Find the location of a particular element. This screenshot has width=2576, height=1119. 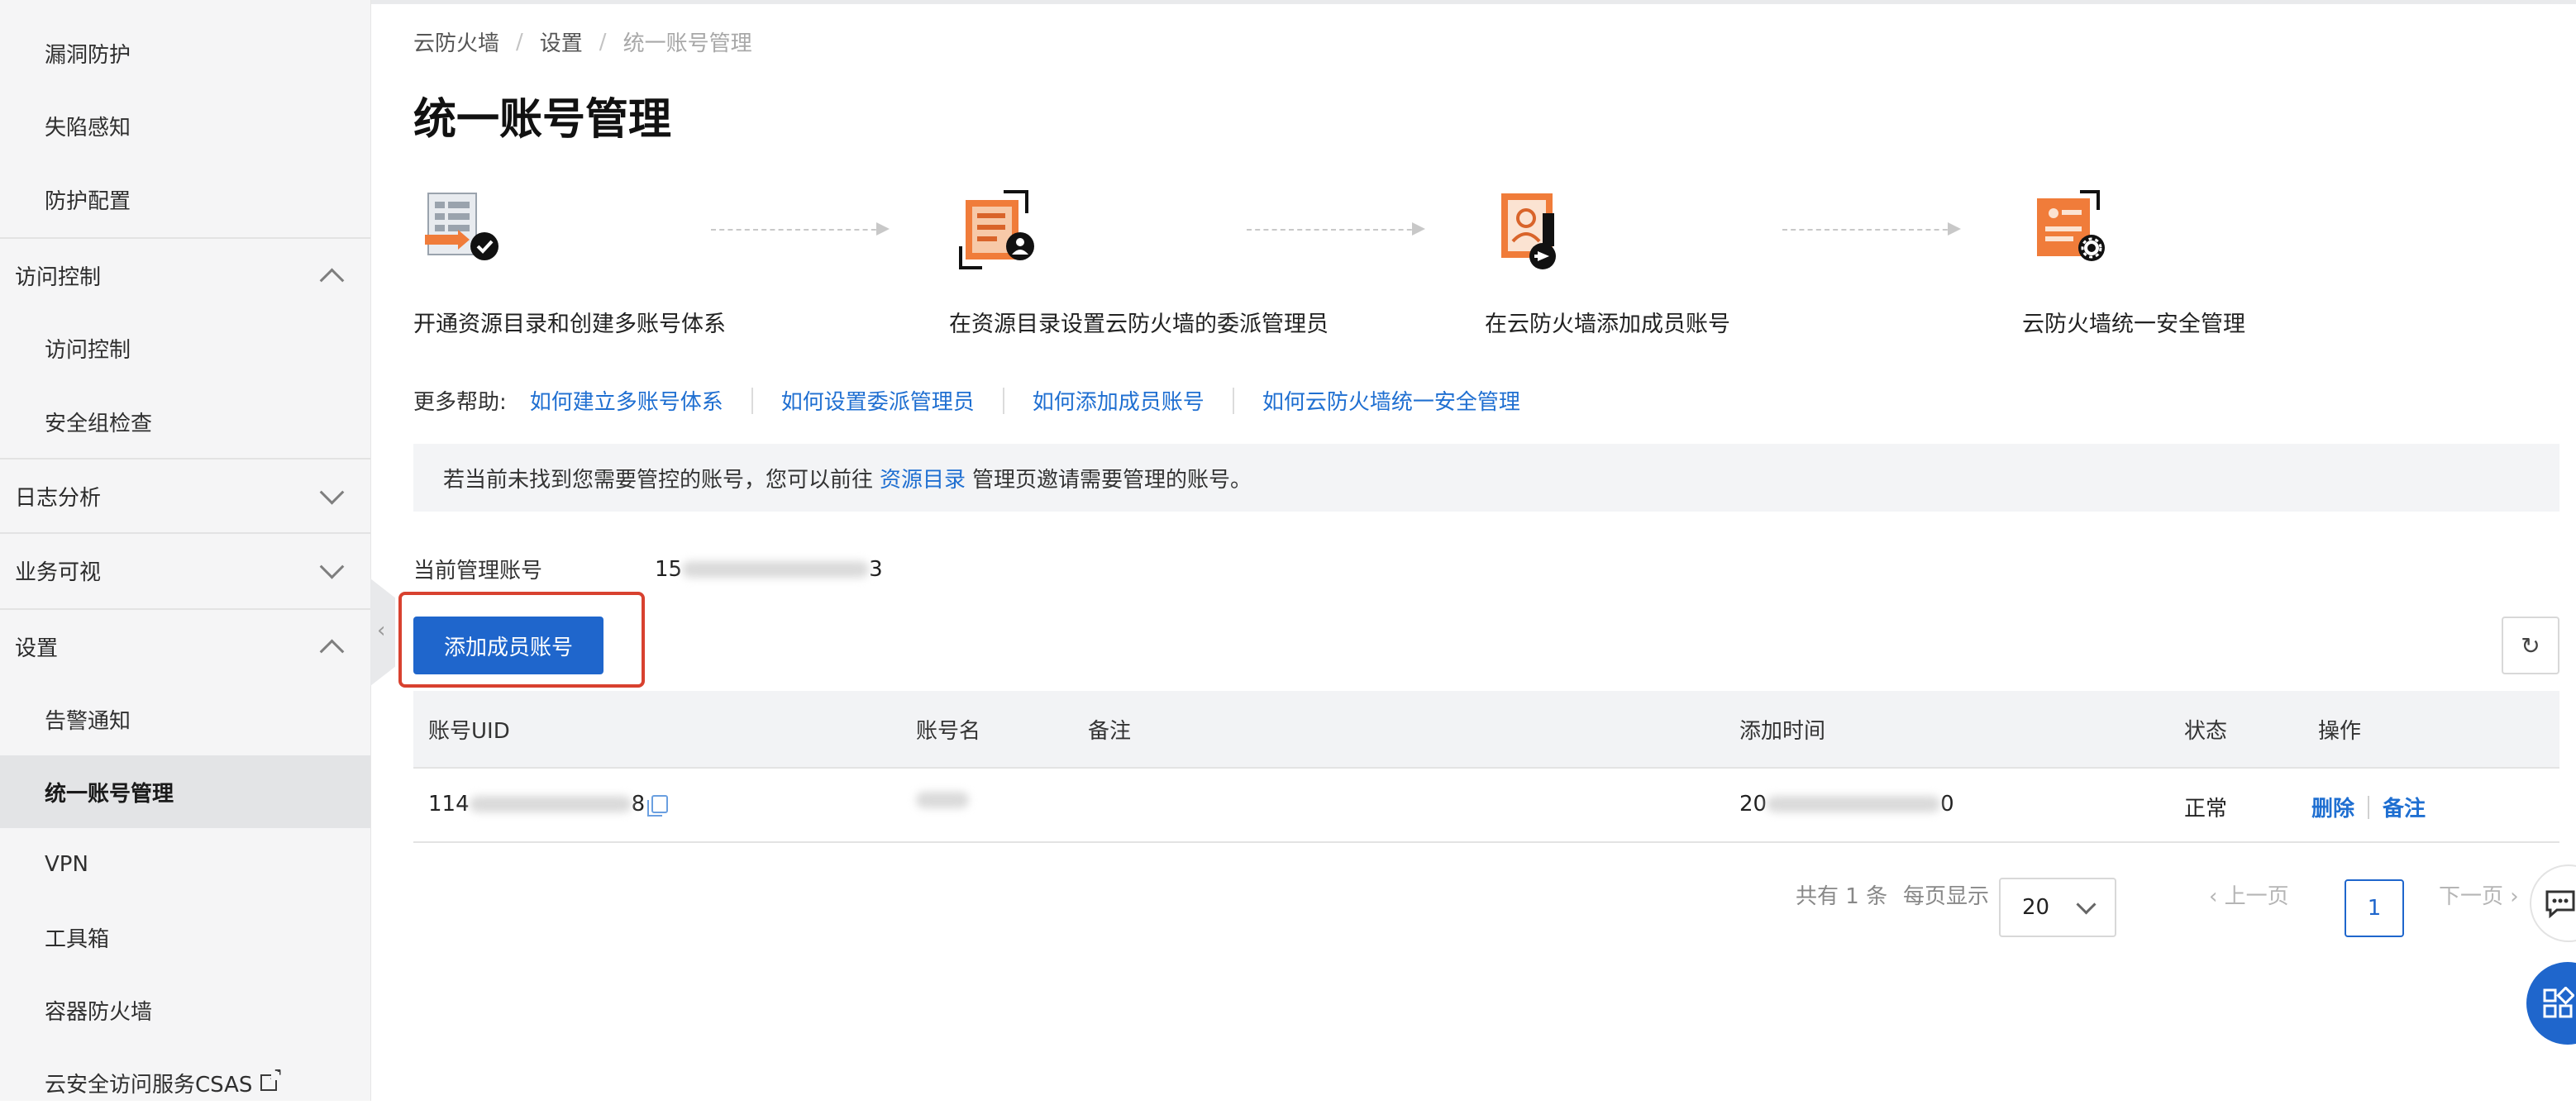

help-link-multi-account: 如何建立多账号体系 is located at coordinates (626, 400).